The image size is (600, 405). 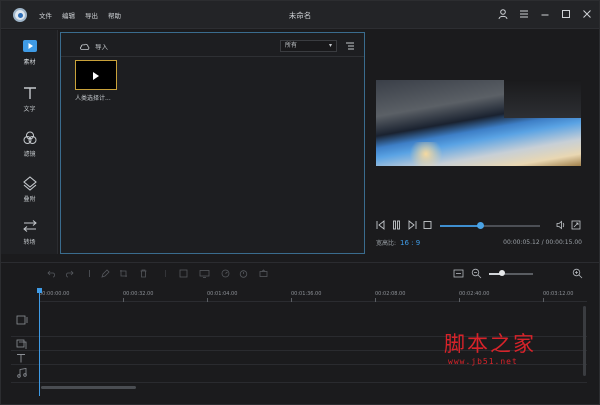 I want to click on zoom-out-icon, so click(x=476, y=273).